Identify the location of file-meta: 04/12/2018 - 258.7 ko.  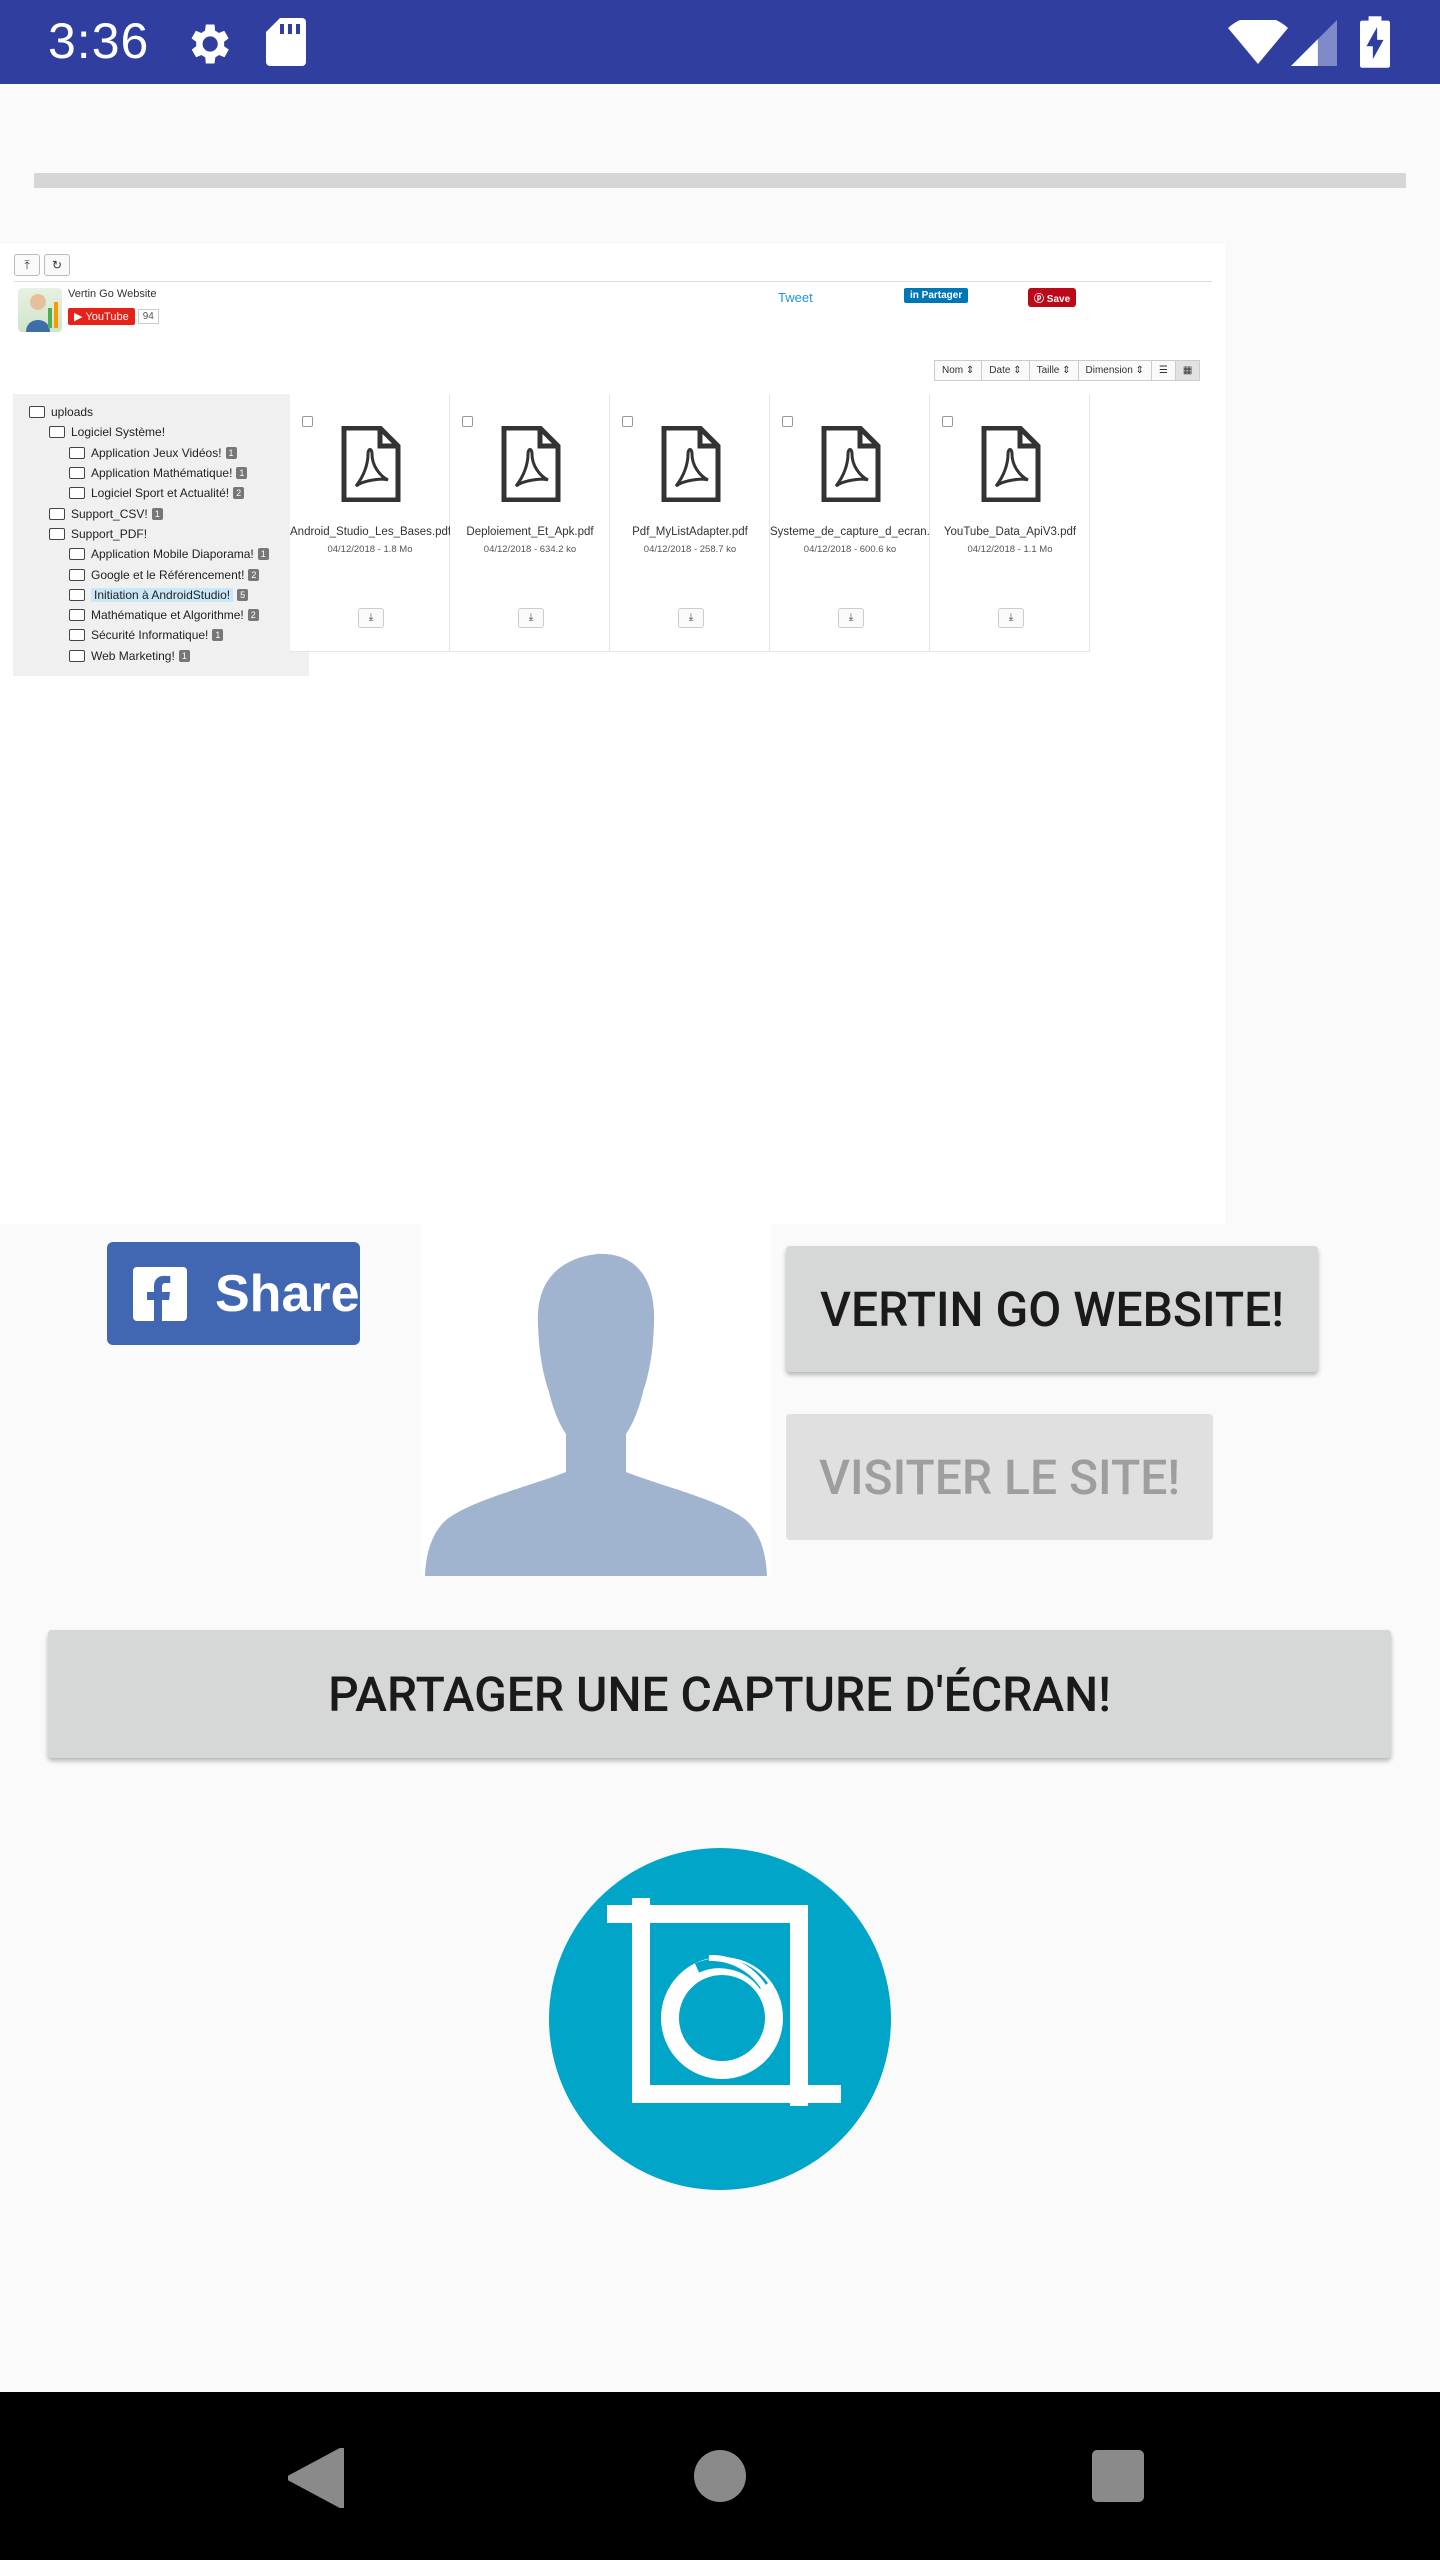
(690, 549).